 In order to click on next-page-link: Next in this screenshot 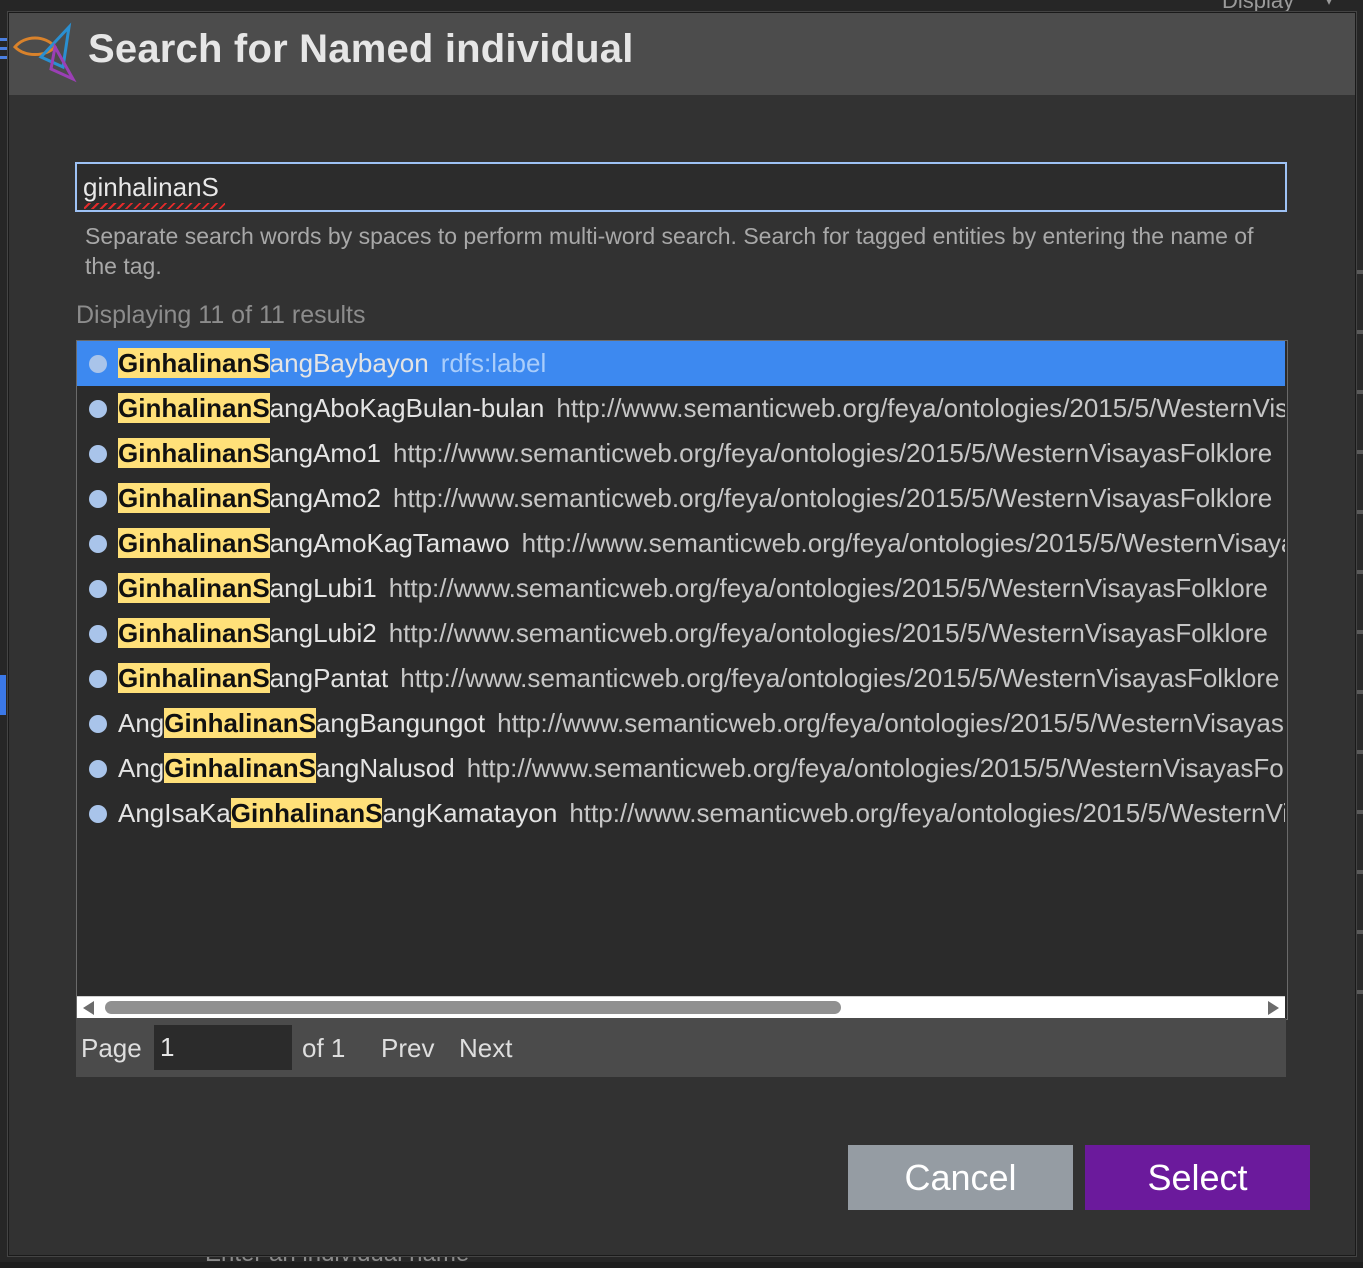, I will do `click(485, 1048)`.